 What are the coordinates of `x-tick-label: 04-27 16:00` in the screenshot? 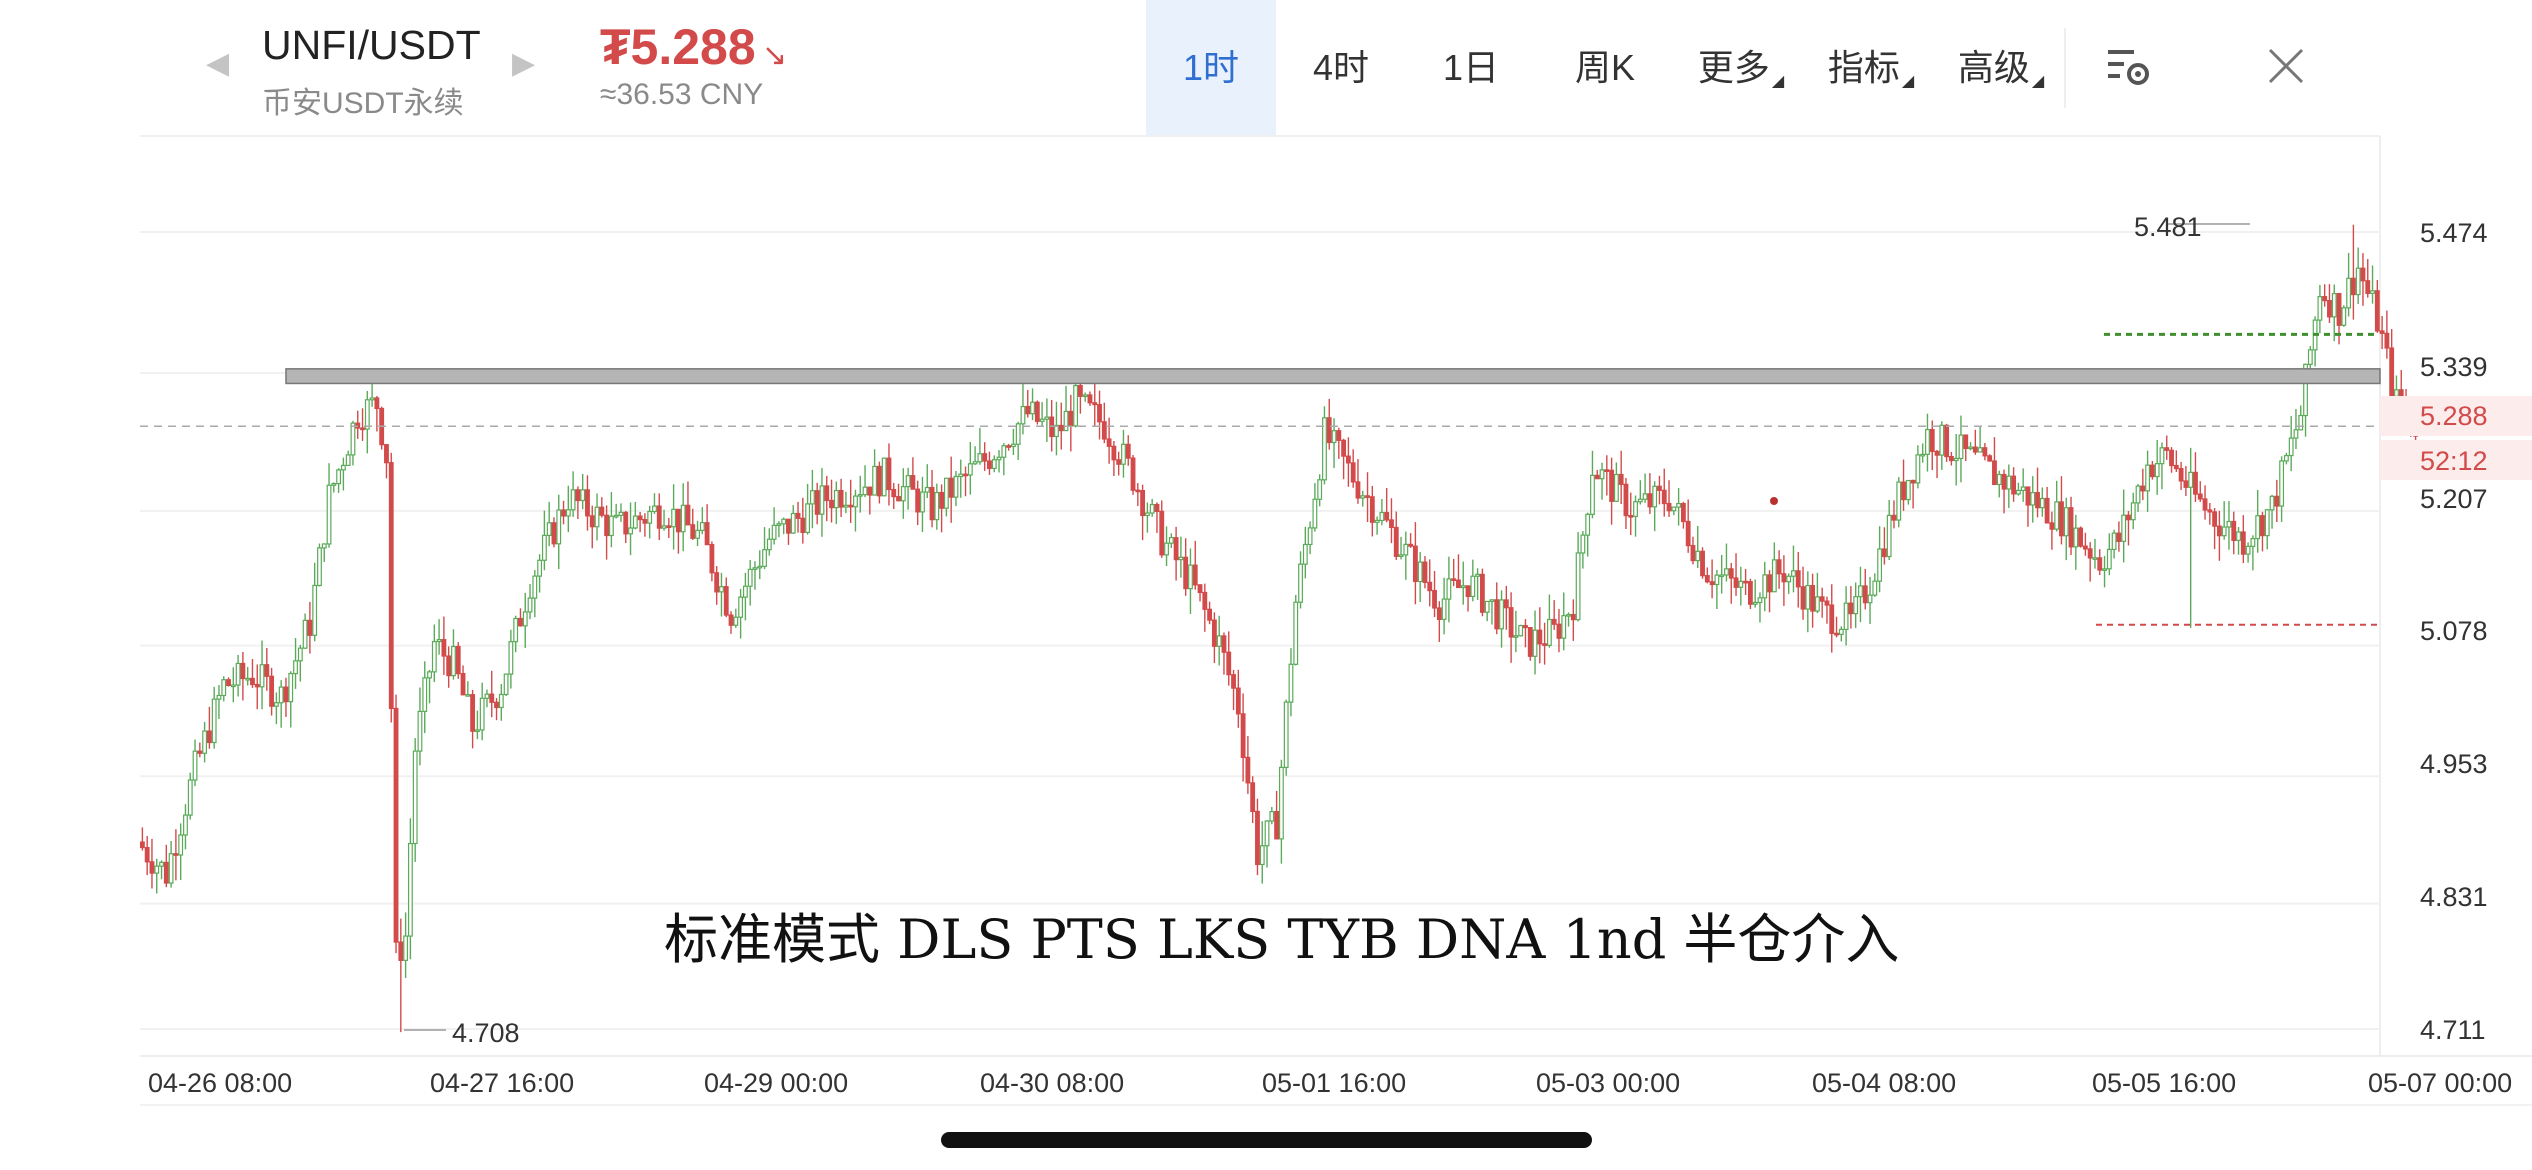 It's located at (502, 1083).